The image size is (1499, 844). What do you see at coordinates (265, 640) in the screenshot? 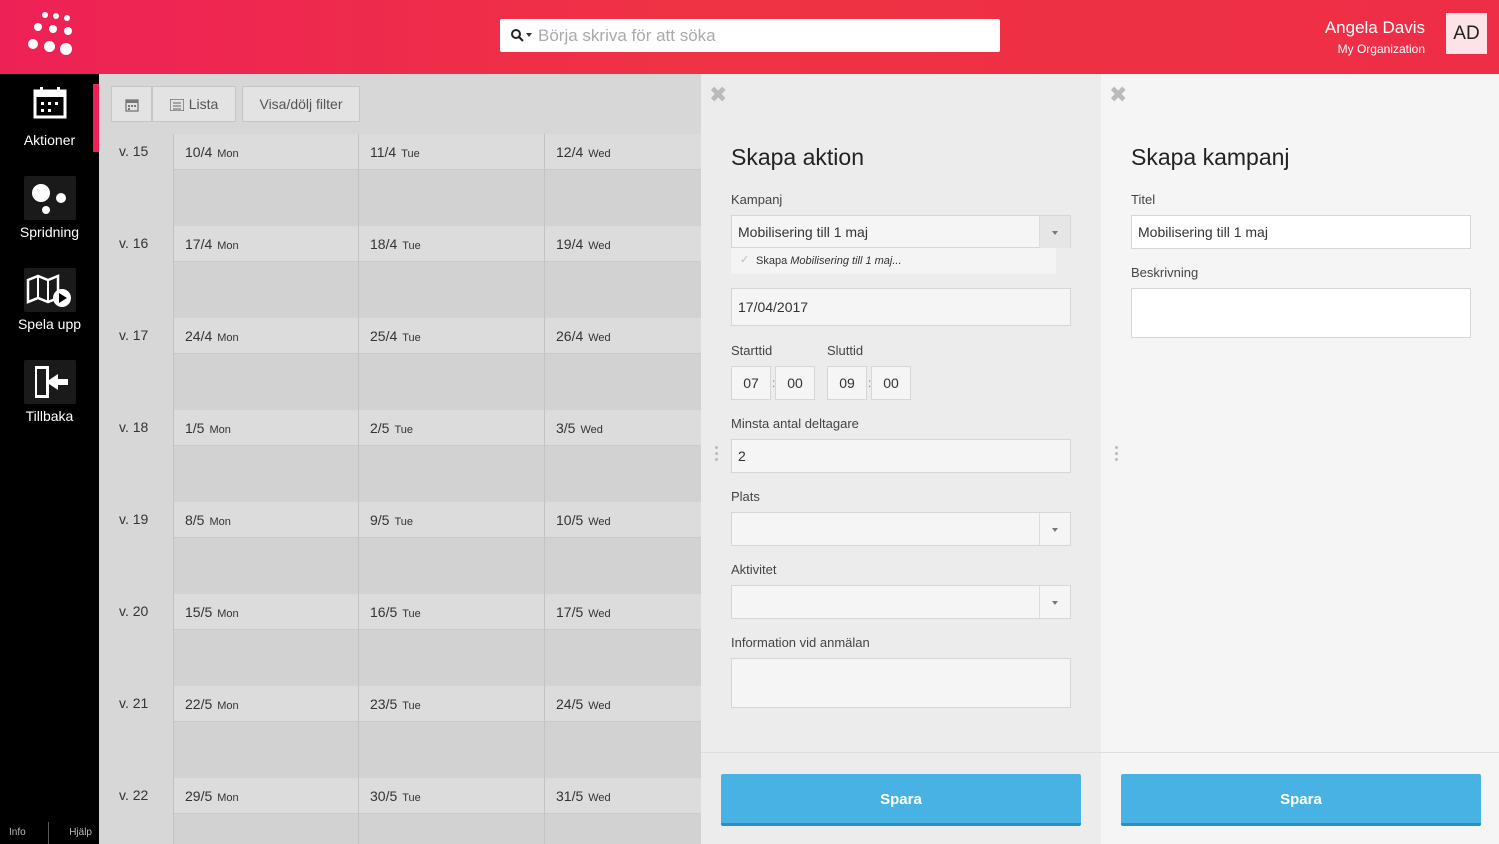
I see `day-cell: 15/5 Mon` at bounding box center [265, 640].